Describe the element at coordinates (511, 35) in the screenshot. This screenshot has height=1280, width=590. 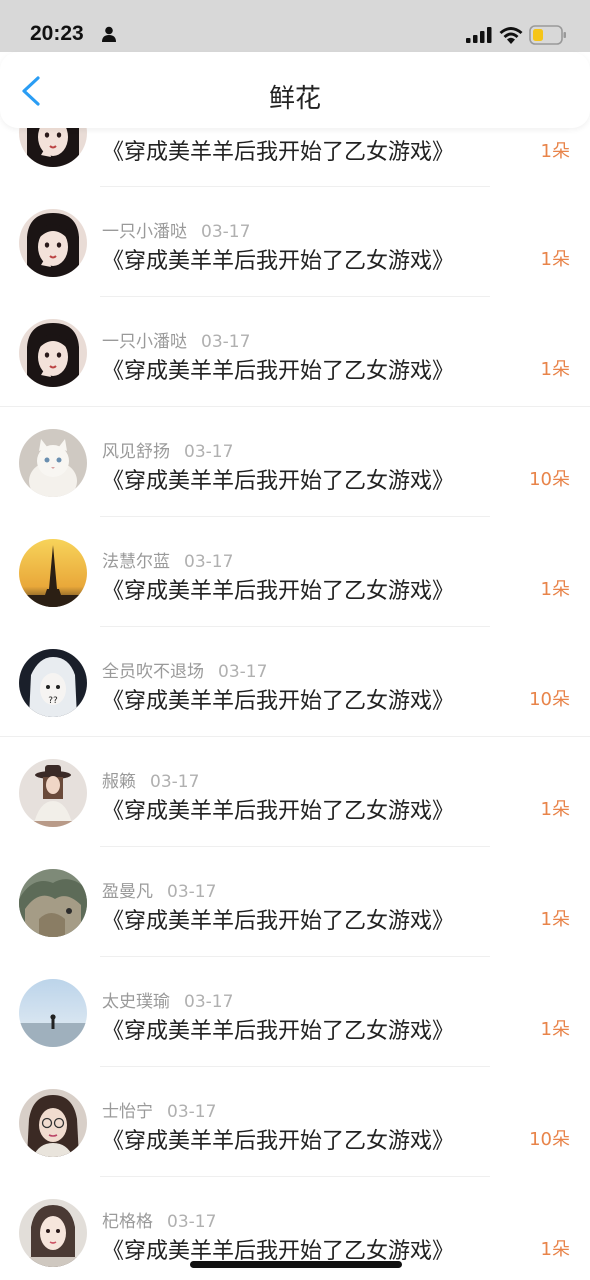
I see `wifi-icon` at that location.